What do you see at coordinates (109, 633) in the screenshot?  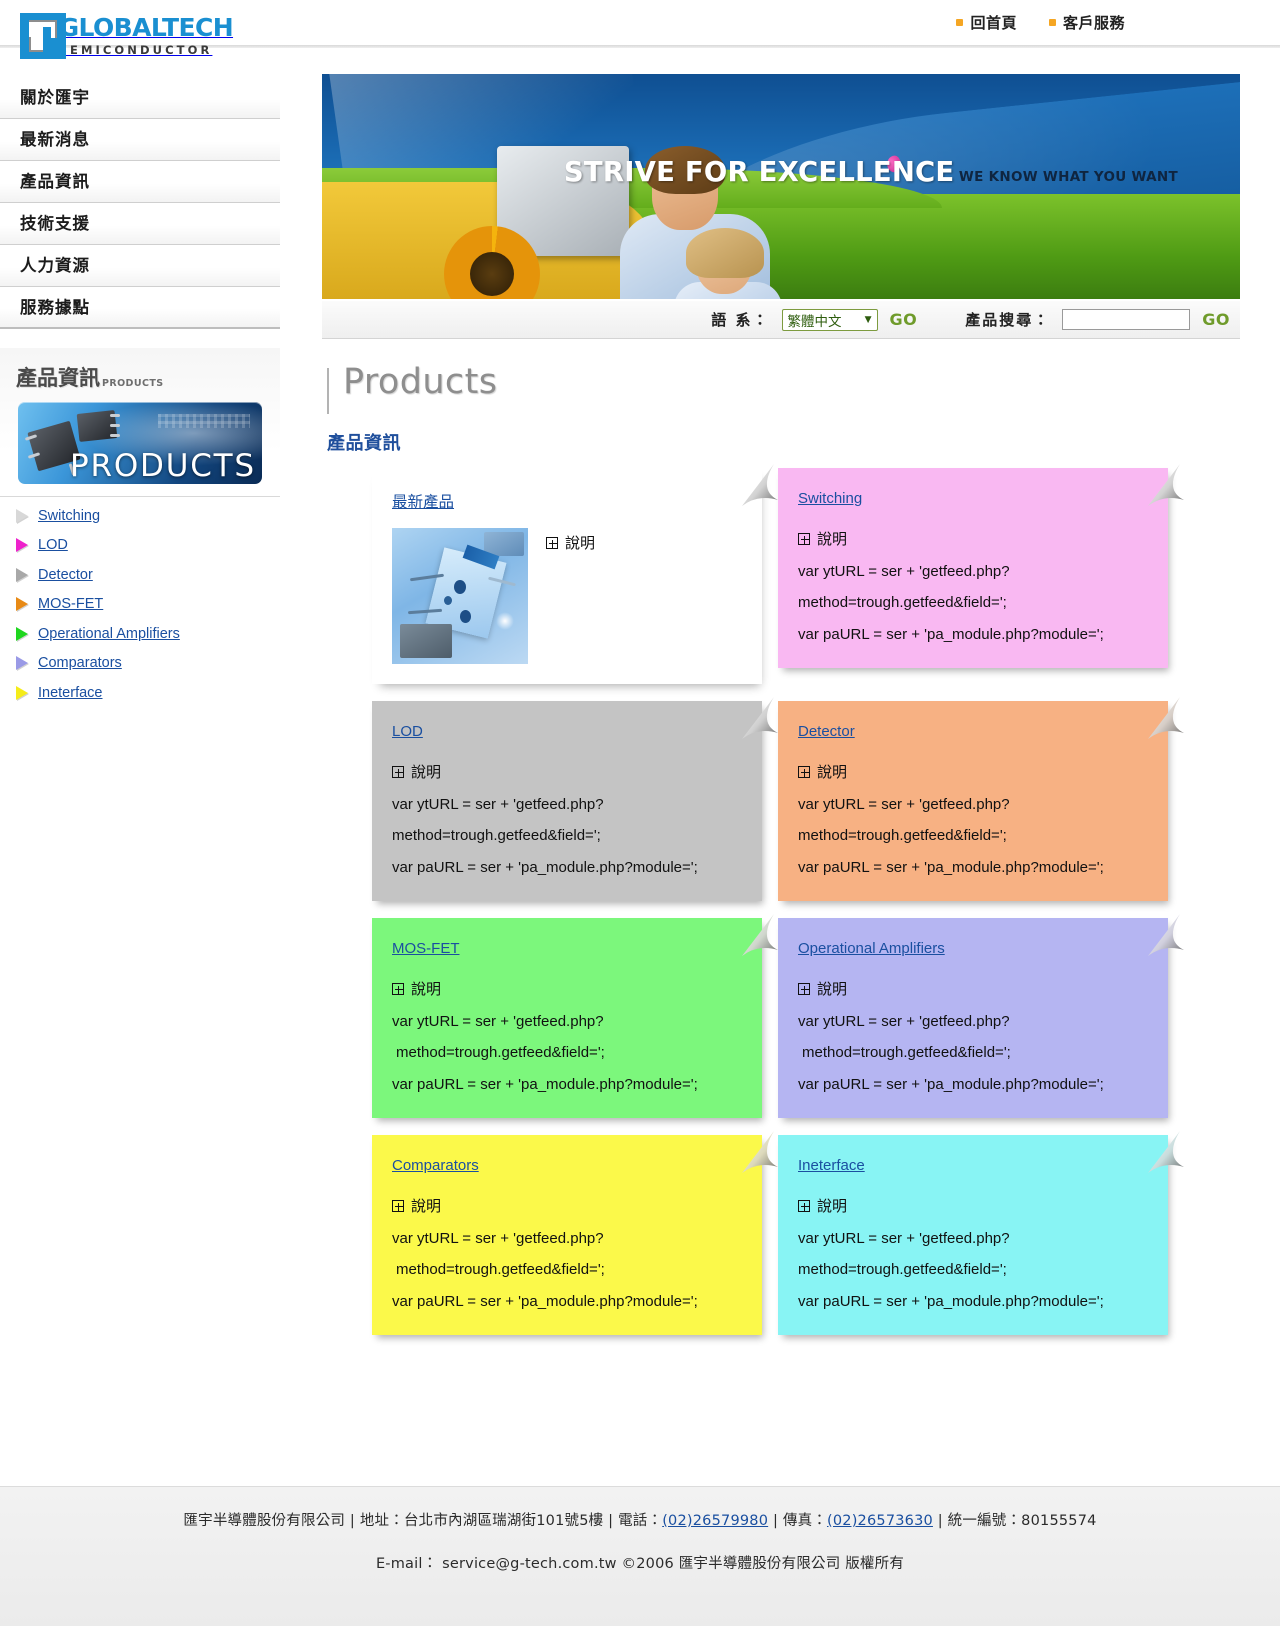 I see `product-link-label: Operational Amplifiers` at bounding box center [109, 633].